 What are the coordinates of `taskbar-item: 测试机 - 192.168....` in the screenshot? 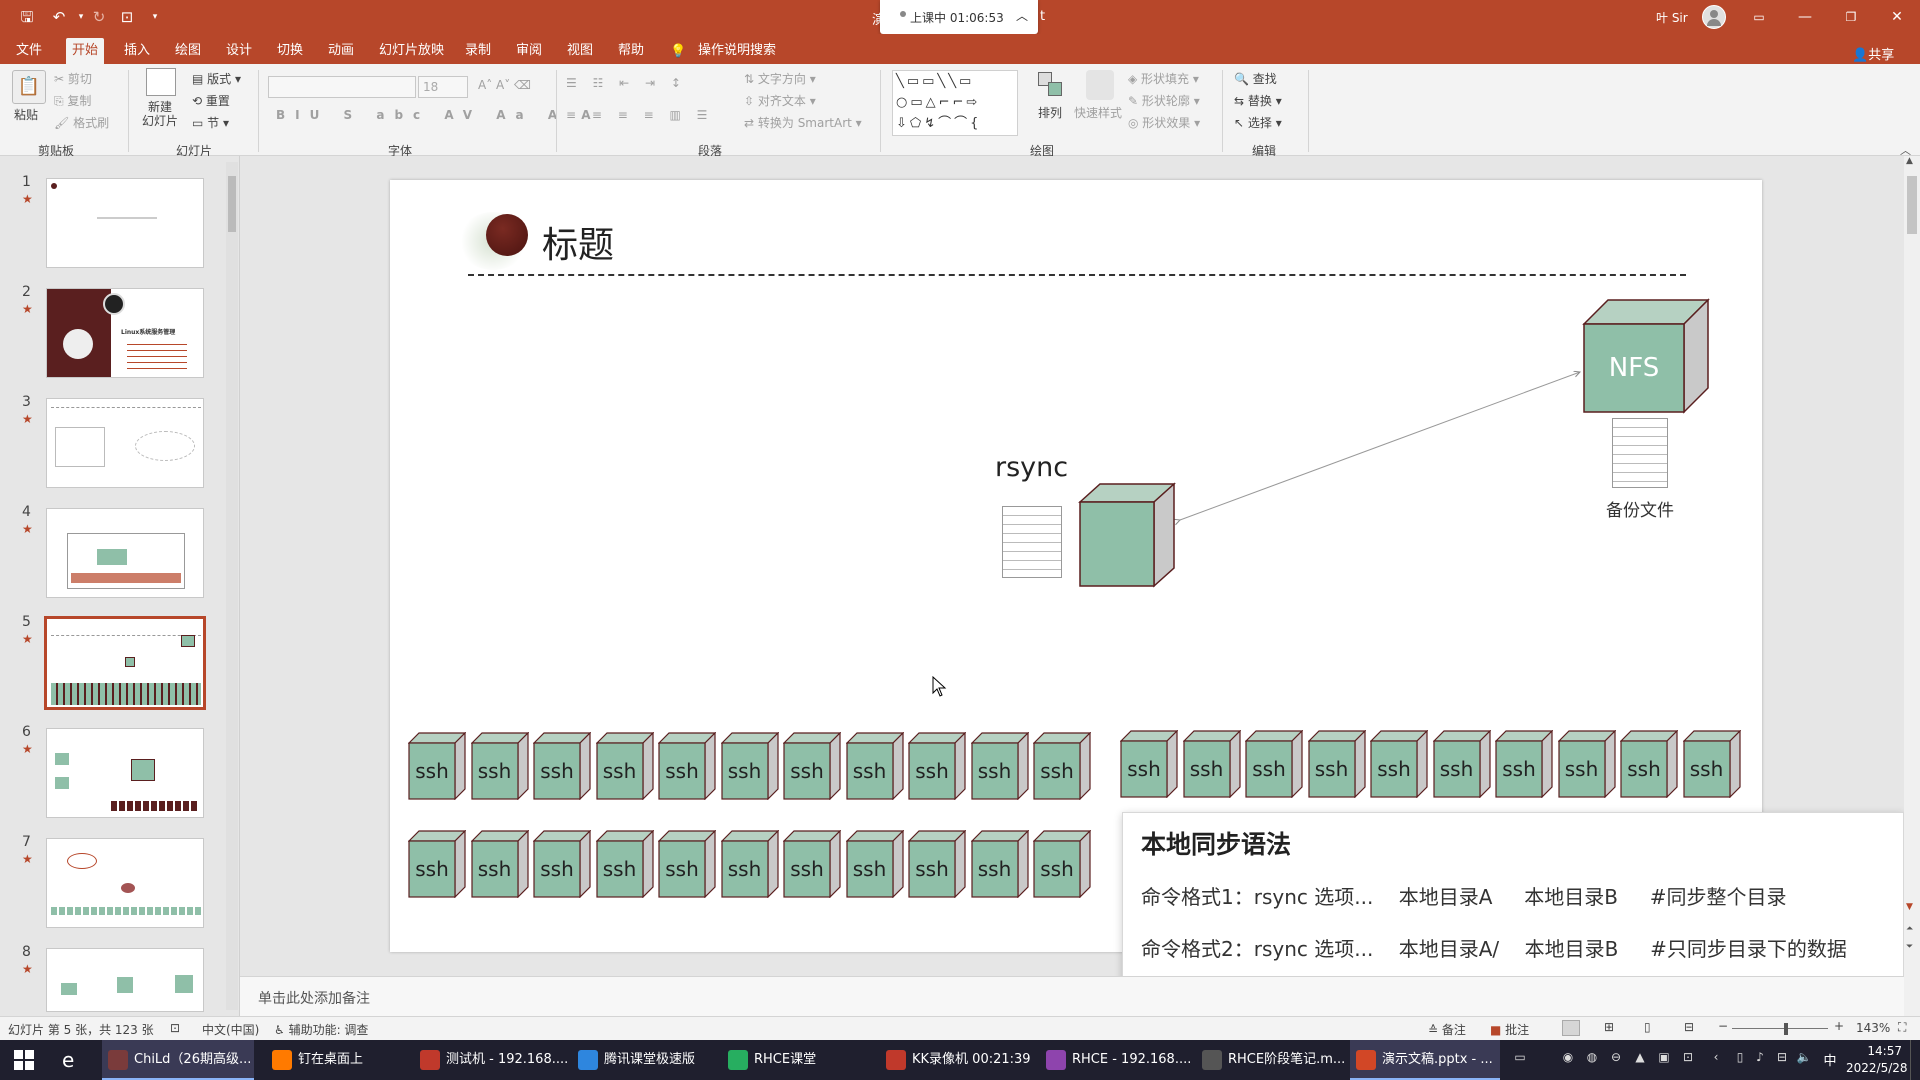 It's located at (491, 1060).